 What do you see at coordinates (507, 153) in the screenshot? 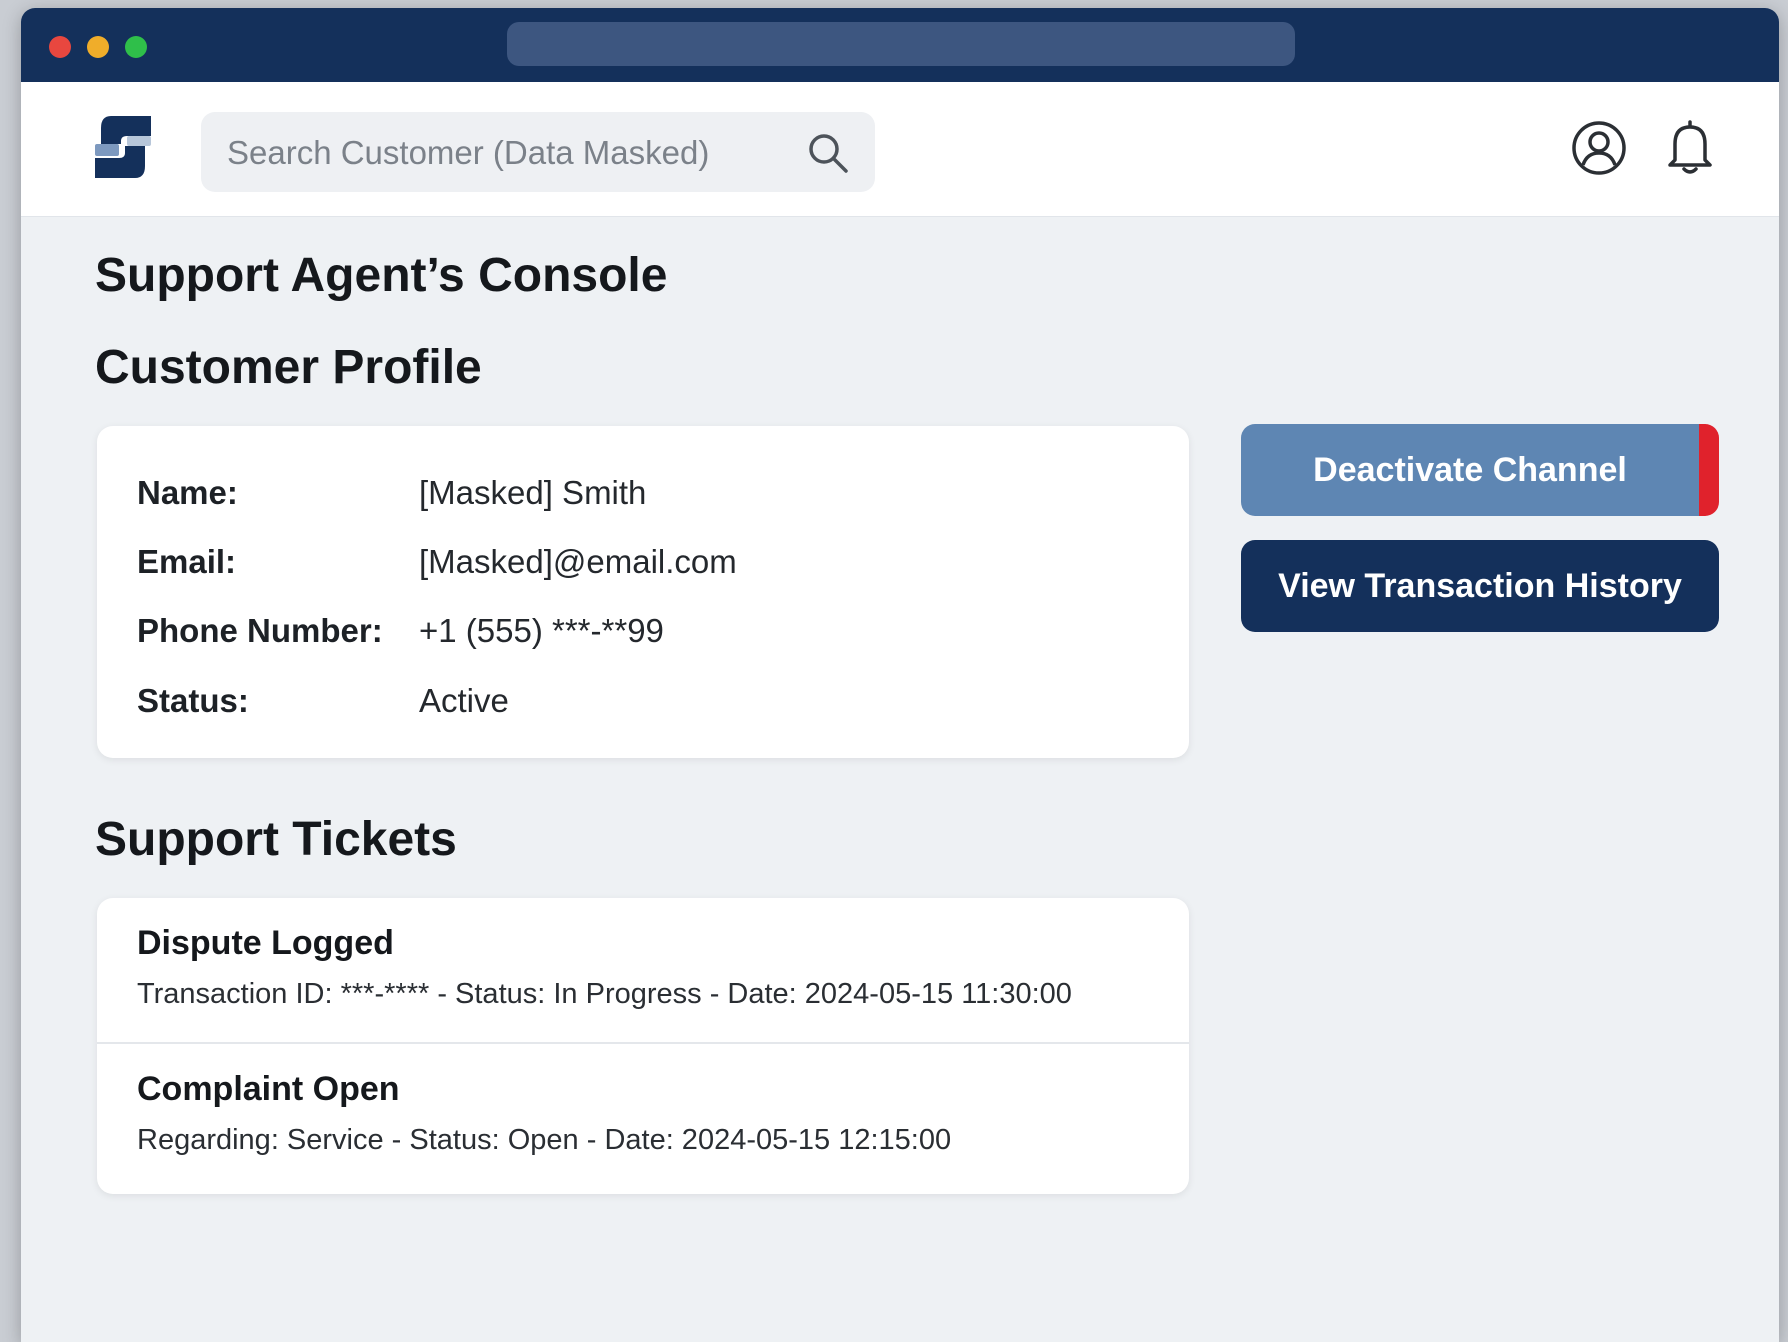
I see `search-input` at bounding box center [507, 153].